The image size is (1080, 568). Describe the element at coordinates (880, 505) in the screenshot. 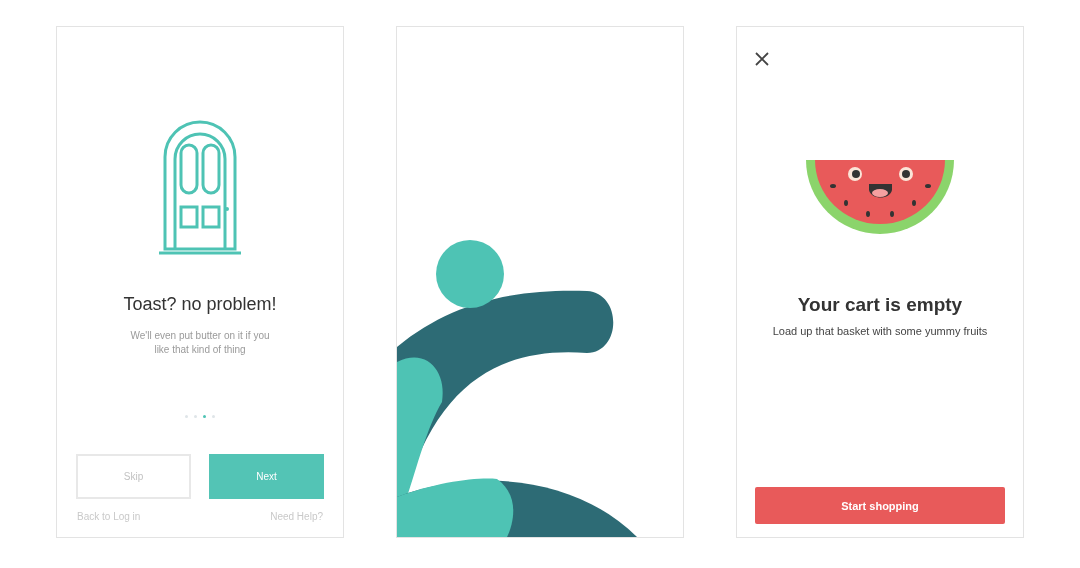

I see `start-shopping-button: Start shopping` at that location.